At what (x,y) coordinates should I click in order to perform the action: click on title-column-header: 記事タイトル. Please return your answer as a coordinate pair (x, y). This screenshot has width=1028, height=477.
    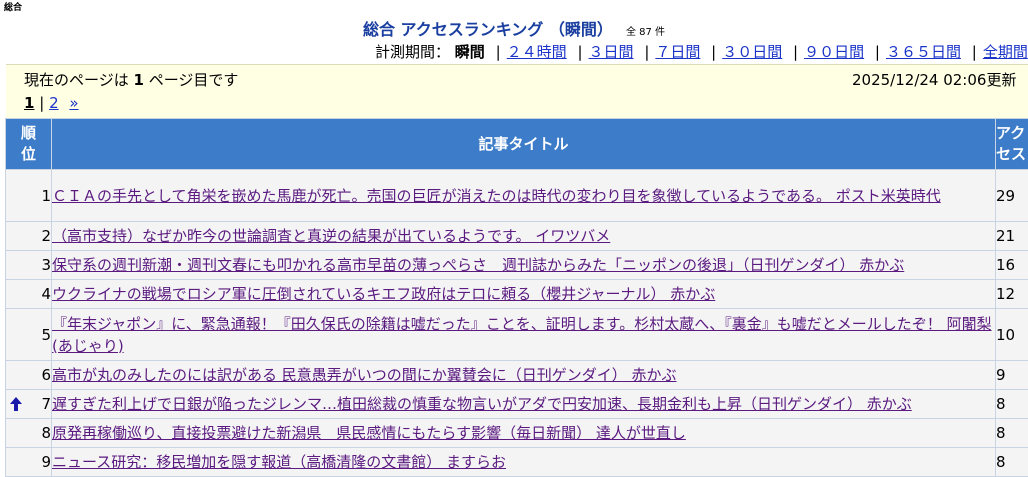
    Looking at the image, I should click on (524, 144).